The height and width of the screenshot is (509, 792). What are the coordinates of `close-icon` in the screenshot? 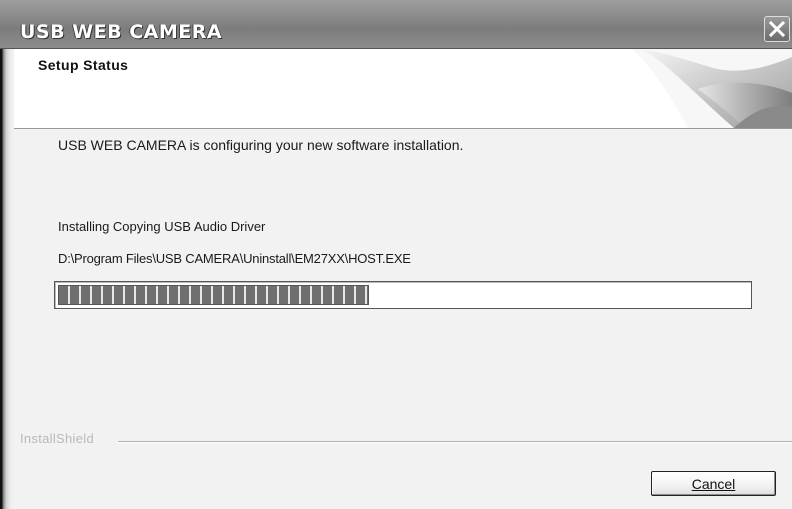 It's located at (777, 29).